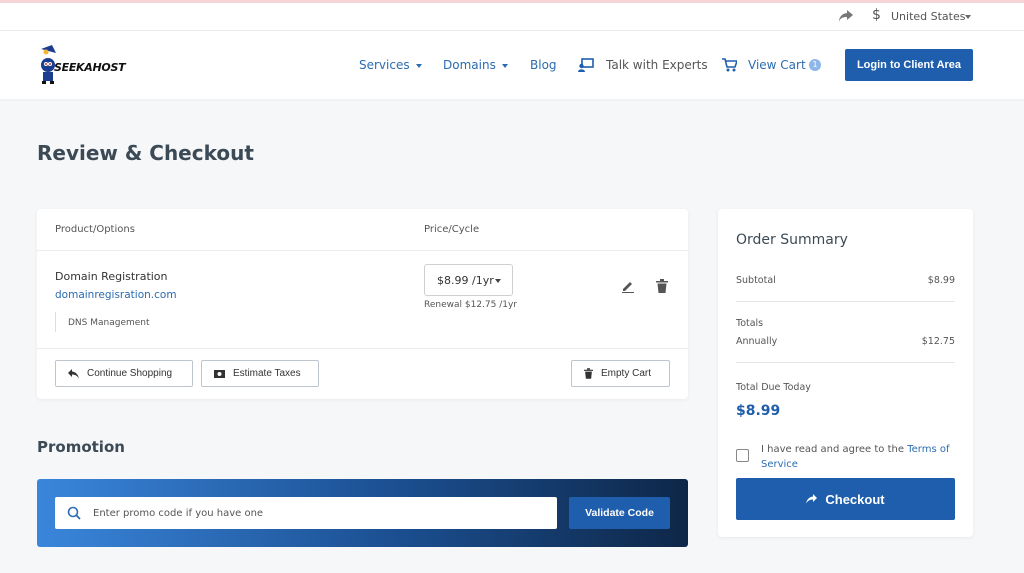  I want to click on renewal-price: Renewal $12.75 /1yr, so click(471, 305).